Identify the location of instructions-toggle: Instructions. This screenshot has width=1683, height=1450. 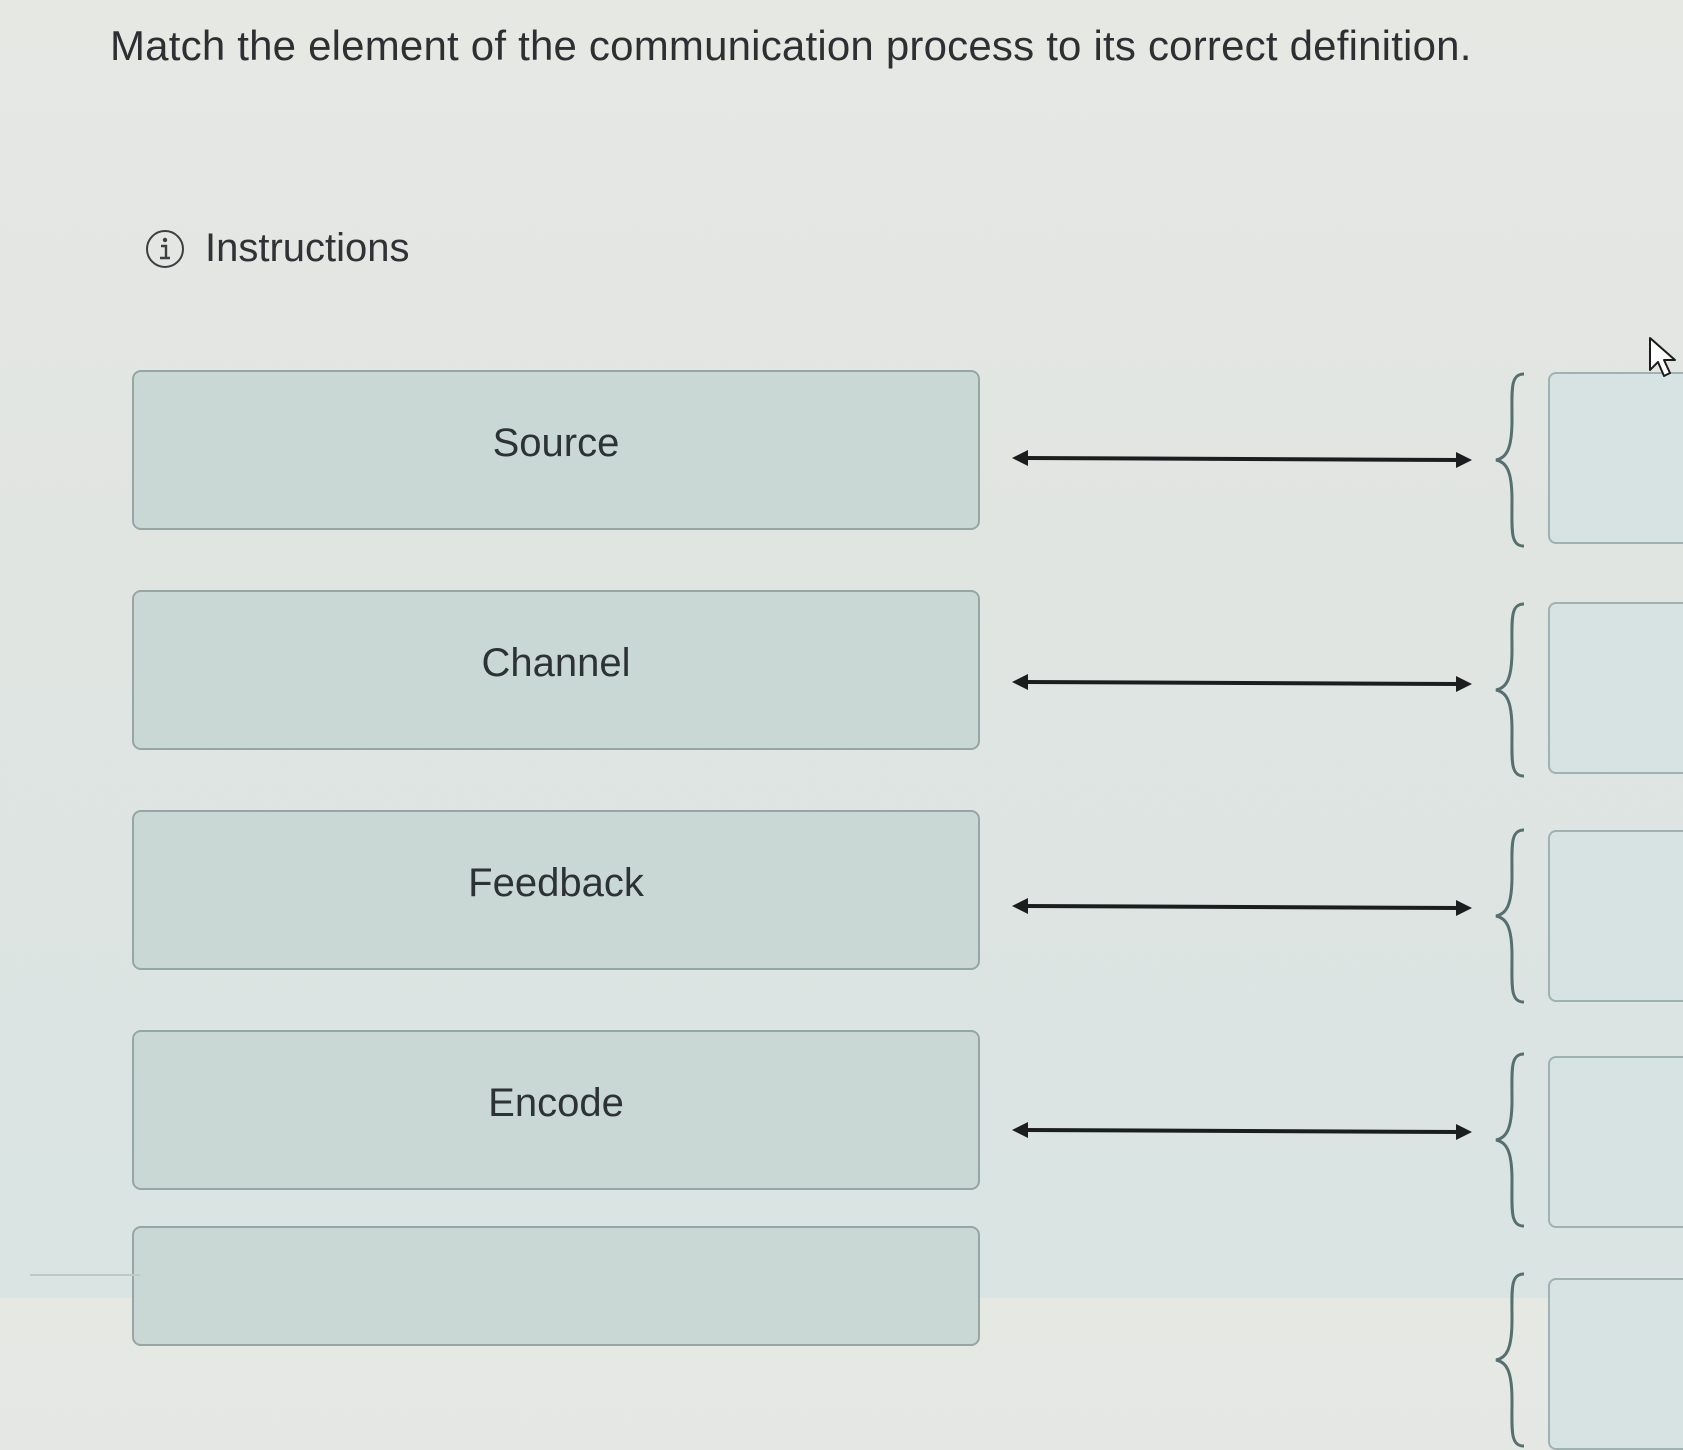
(277, 248).